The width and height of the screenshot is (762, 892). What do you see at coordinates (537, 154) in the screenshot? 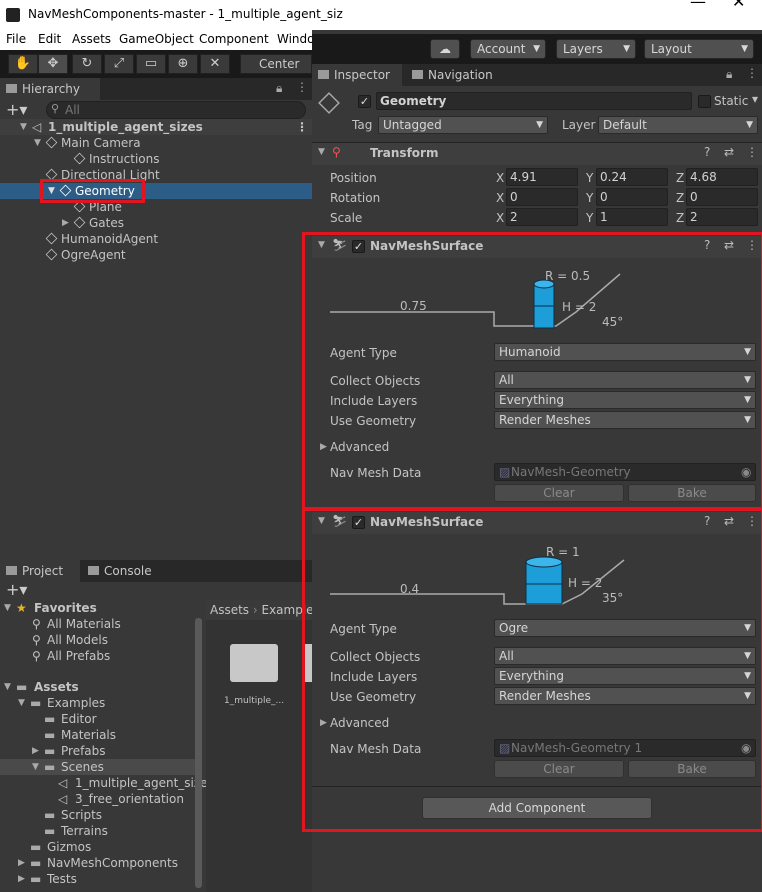
I see `transform-header: ▼ ⚲ Transform ? ⇄ ⋮` at bounding box center [537, 154].